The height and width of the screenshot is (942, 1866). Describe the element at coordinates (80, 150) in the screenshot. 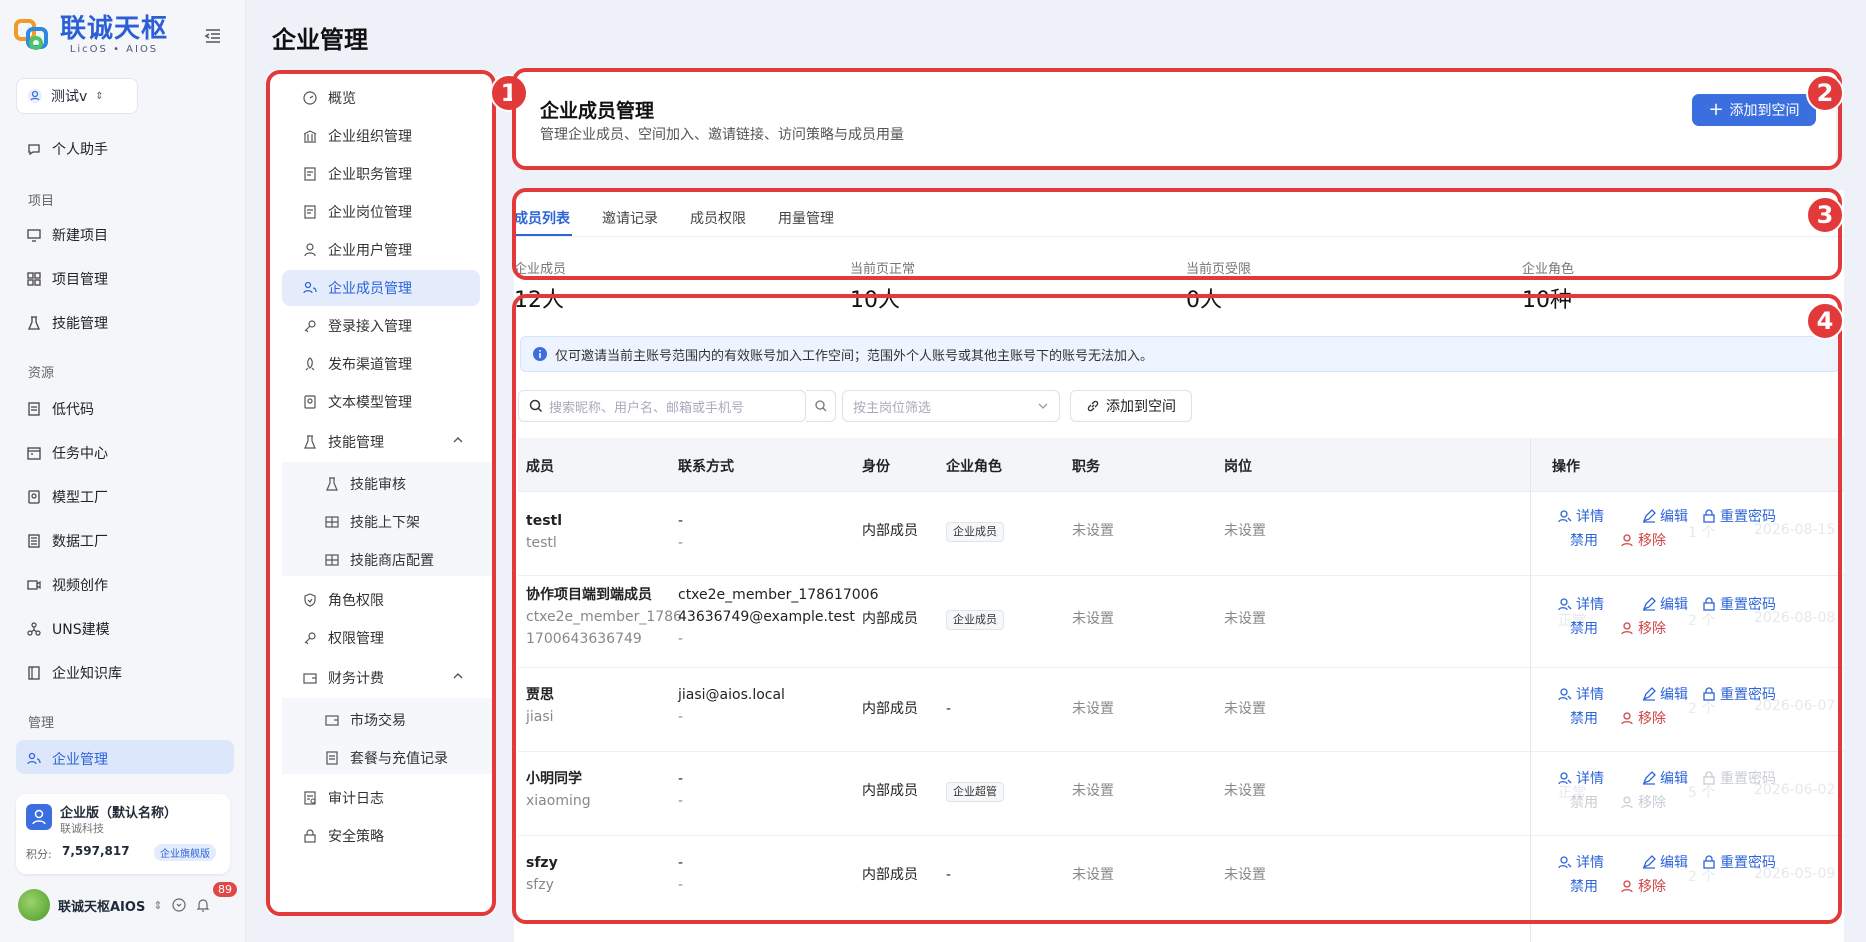

I see `sidebar-item-label: 个人助手` at that location.